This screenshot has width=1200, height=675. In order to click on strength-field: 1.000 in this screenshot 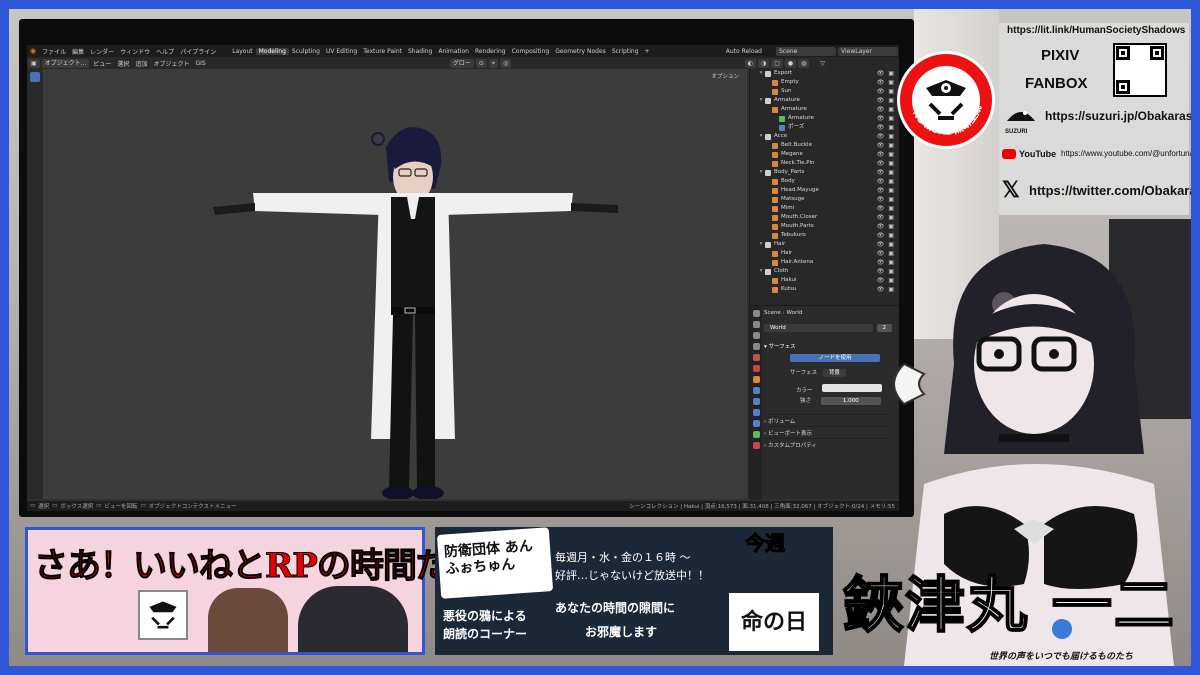, I will do `click(850, 401)`.